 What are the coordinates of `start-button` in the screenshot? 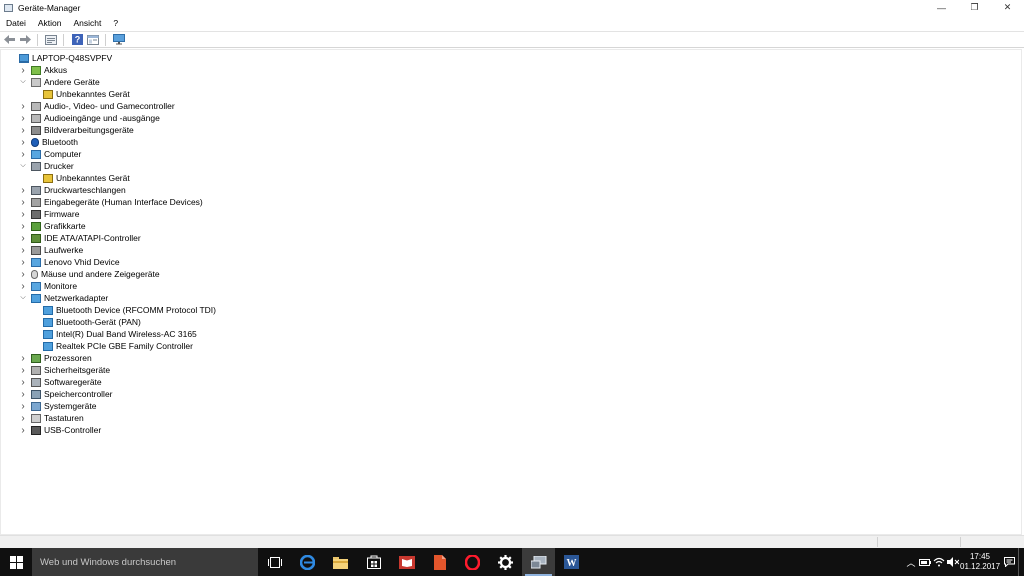 It's located at (16, 562).